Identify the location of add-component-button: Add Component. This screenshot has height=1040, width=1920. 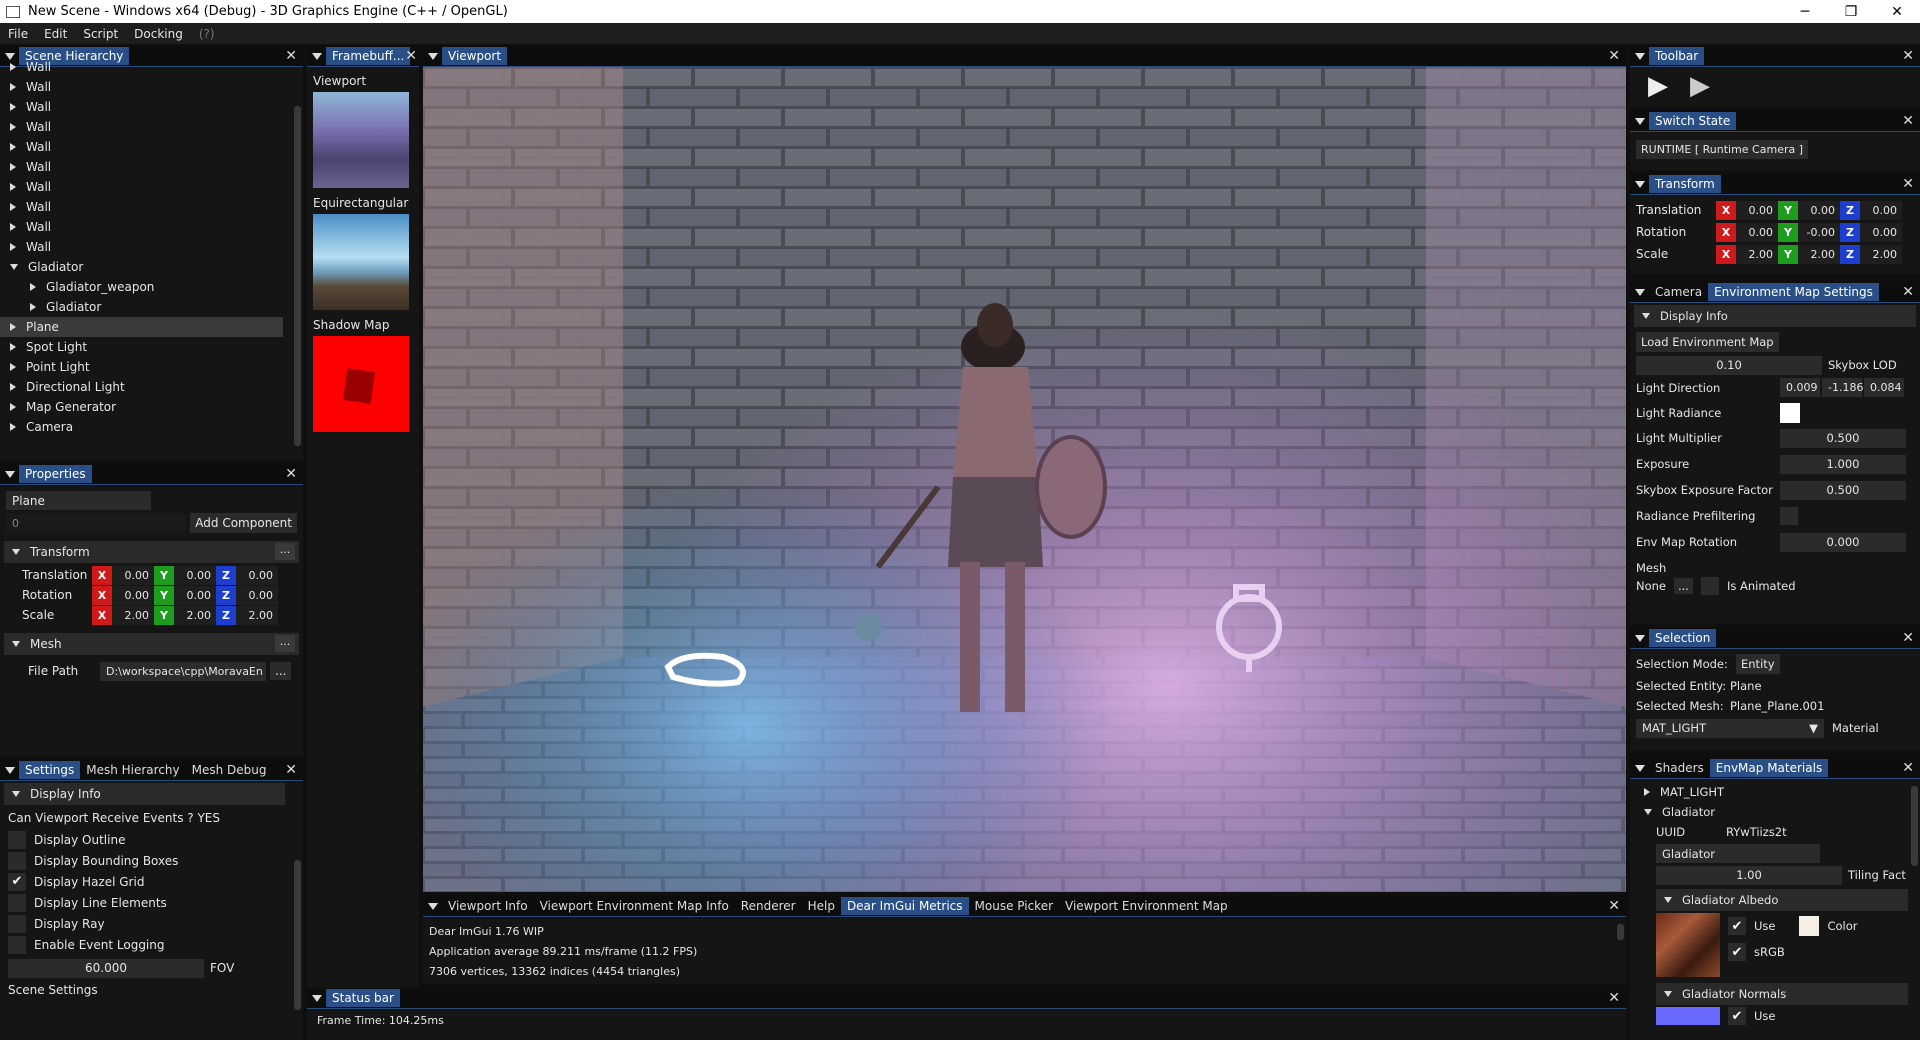
(243, 523).